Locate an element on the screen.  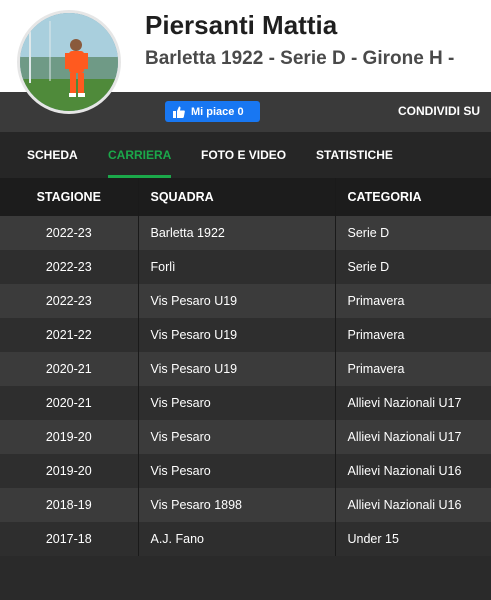
tab-statistiche: STATISTICHE is located at coordinates (354, 155).